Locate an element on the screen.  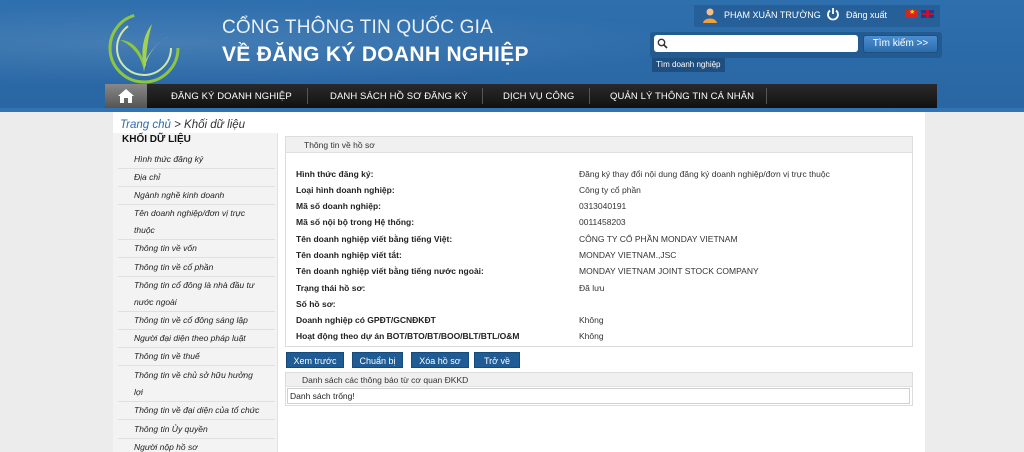
sidebar-item-chu-so-huu: Thông tin về chủ sở hữu hưởng is located at coordinates (204, 375).